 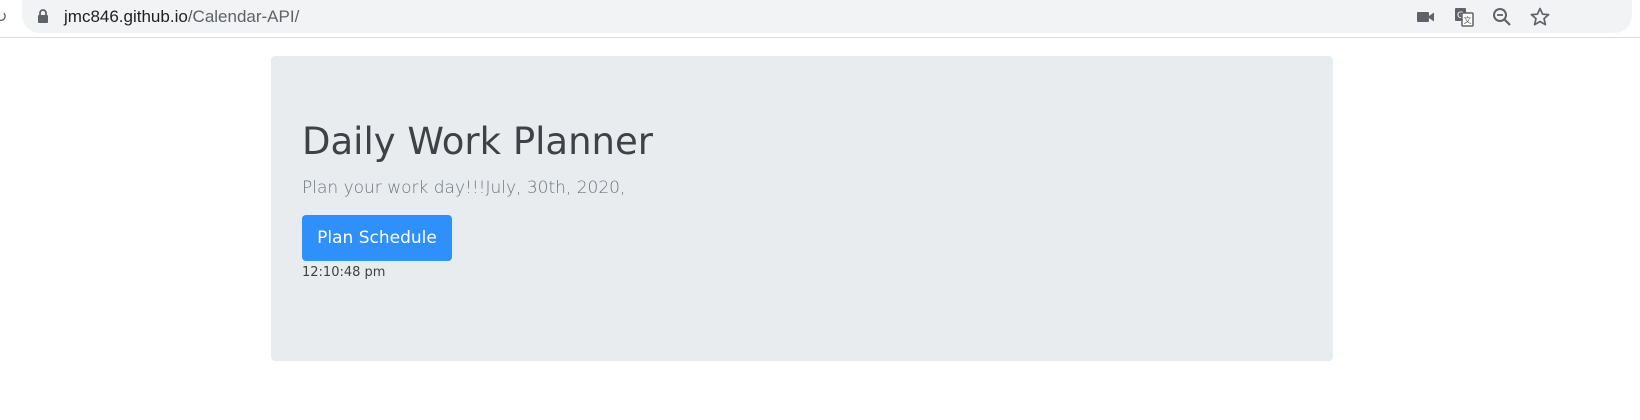 I want to click on address-bar: jmc846.github.io/Calendar-API/ G 文, so click(x=827, y=16).